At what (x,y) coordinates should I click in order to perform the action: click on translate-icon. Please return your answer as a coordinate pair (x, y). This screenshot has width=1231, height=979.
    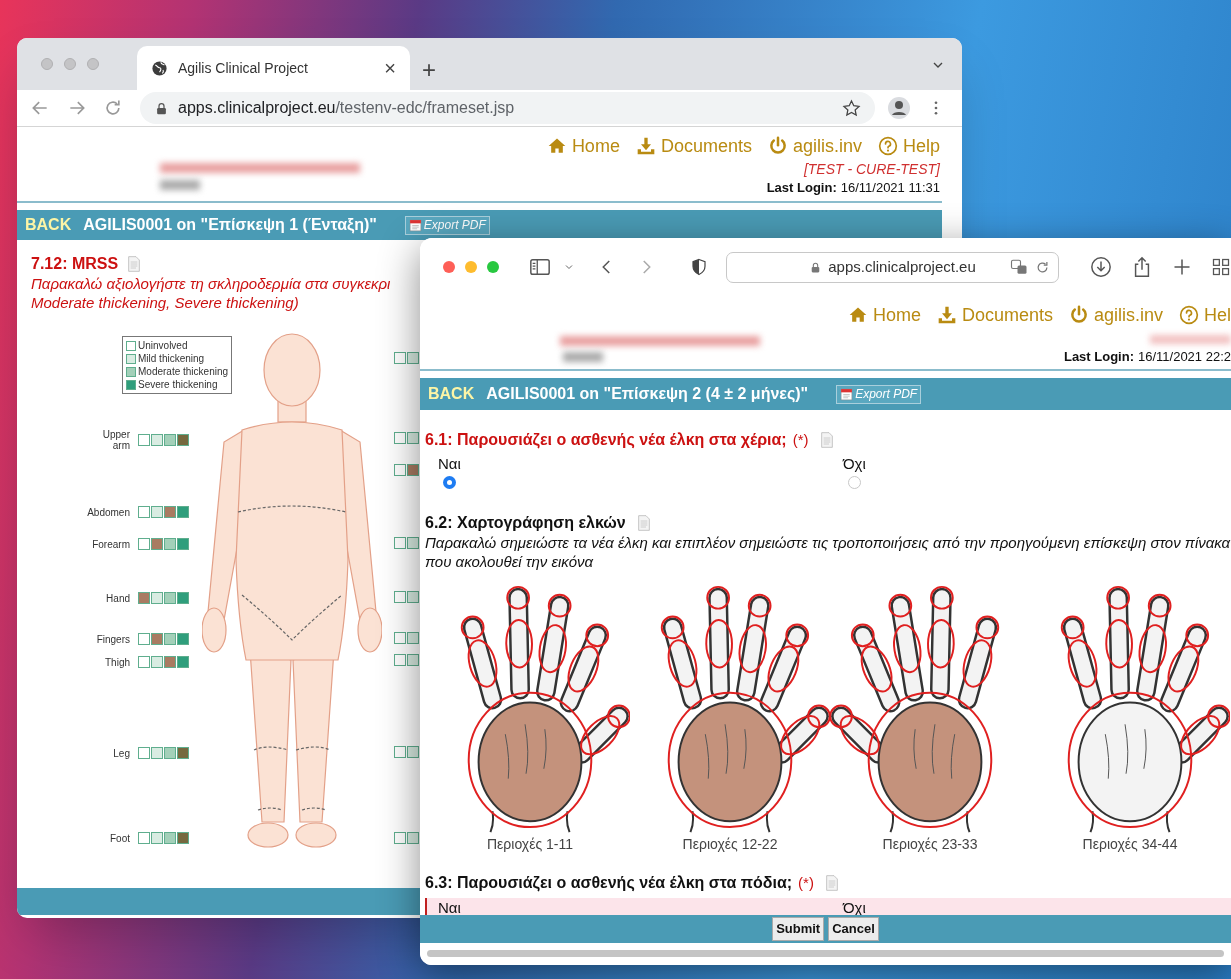
    Looking at the image, I should click on (1019, 267).